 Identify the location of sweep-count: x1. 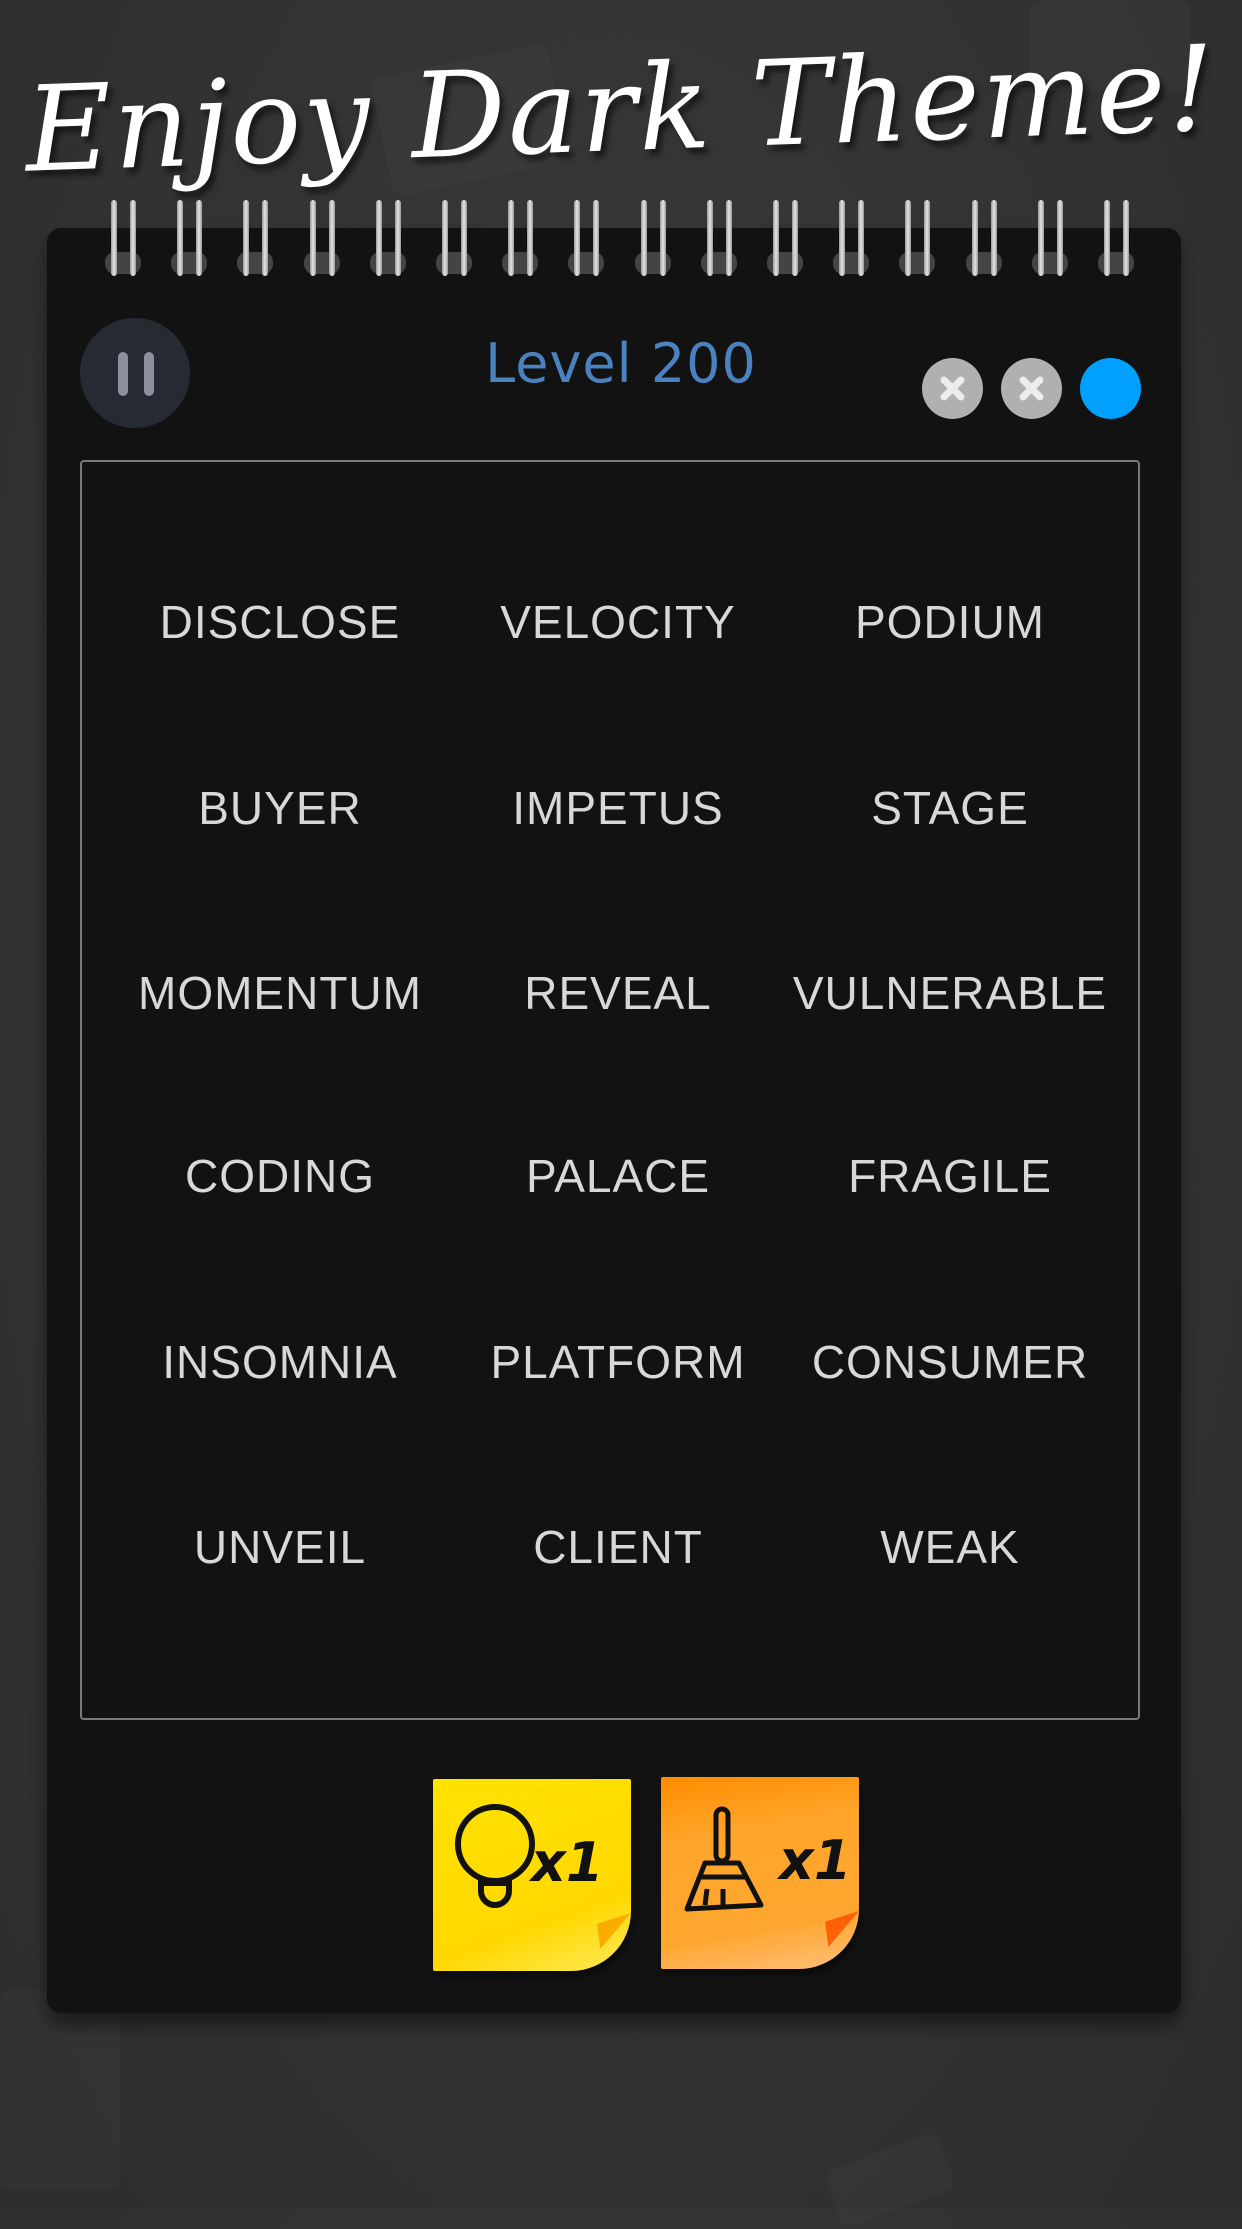
(815, 1860).